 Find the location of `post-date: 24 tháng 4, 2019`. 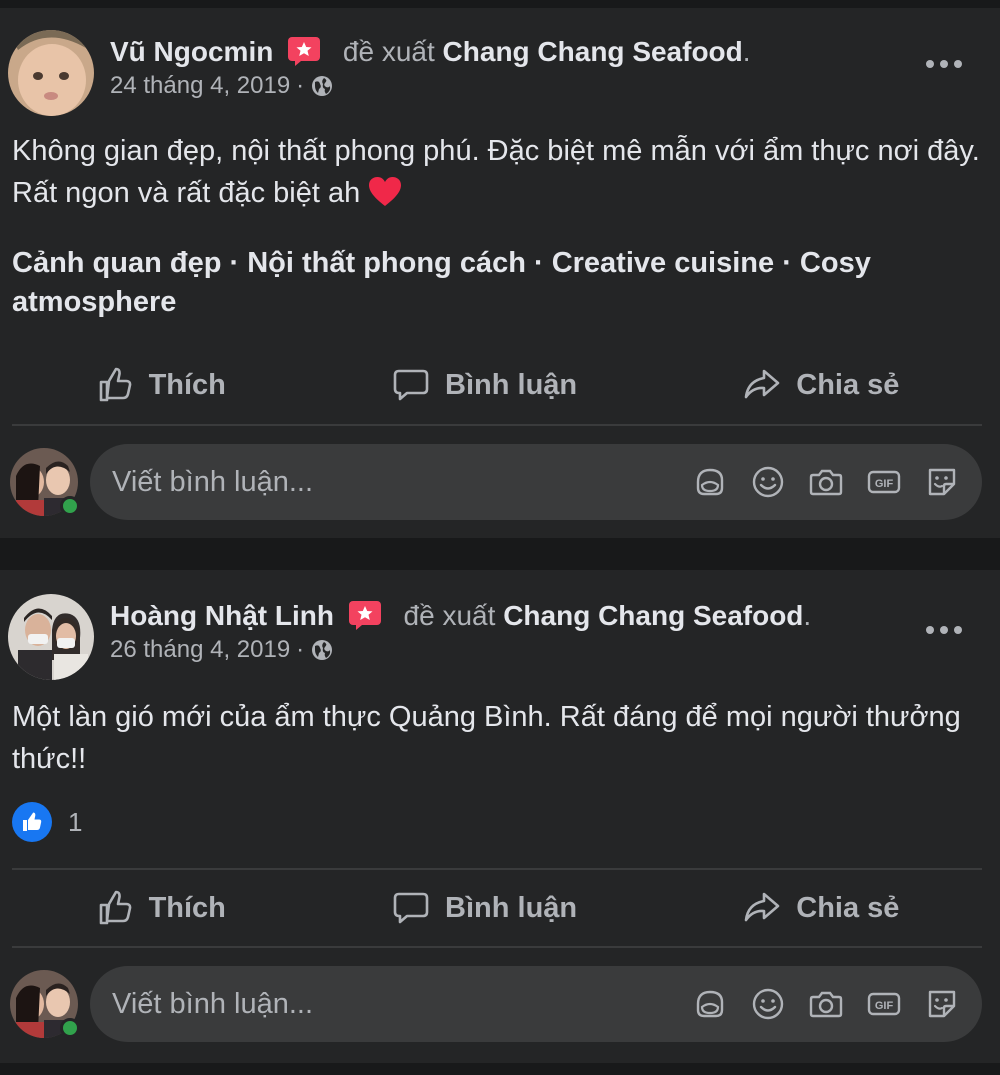

post-date: 24 tháng 4, 2019 is located at coordinates (200, 86).